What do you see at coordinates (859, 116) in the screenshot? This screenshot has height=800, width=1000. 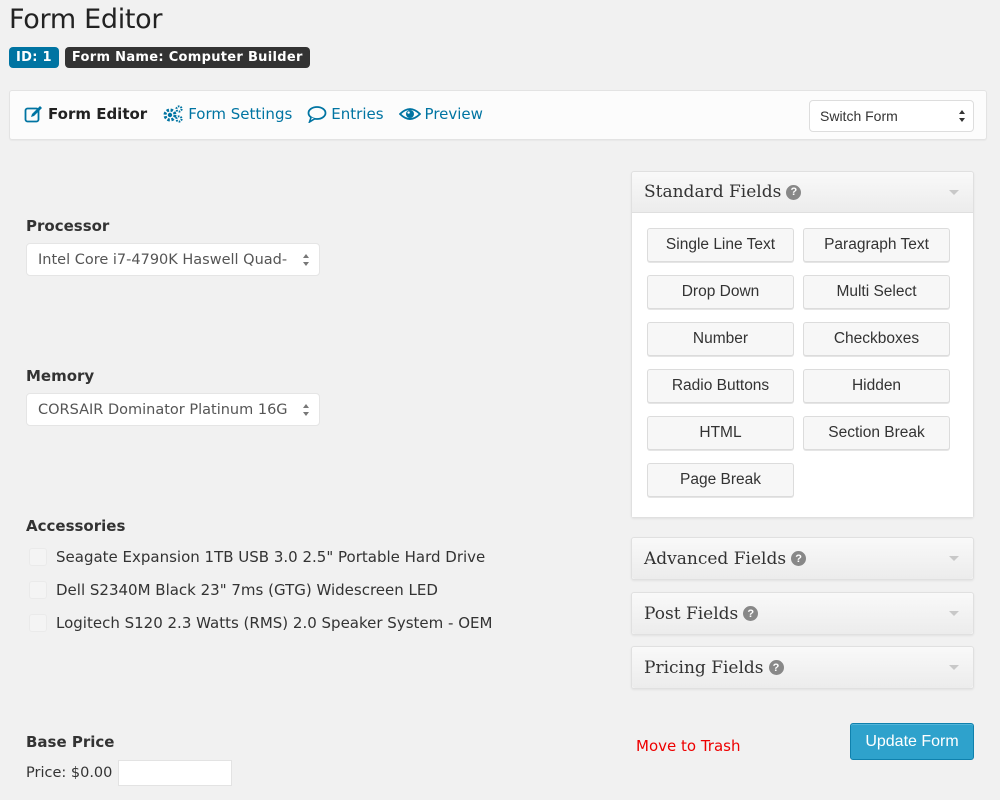 I see `switch-form-value: Switch Form` at bounding box center [859, 116].